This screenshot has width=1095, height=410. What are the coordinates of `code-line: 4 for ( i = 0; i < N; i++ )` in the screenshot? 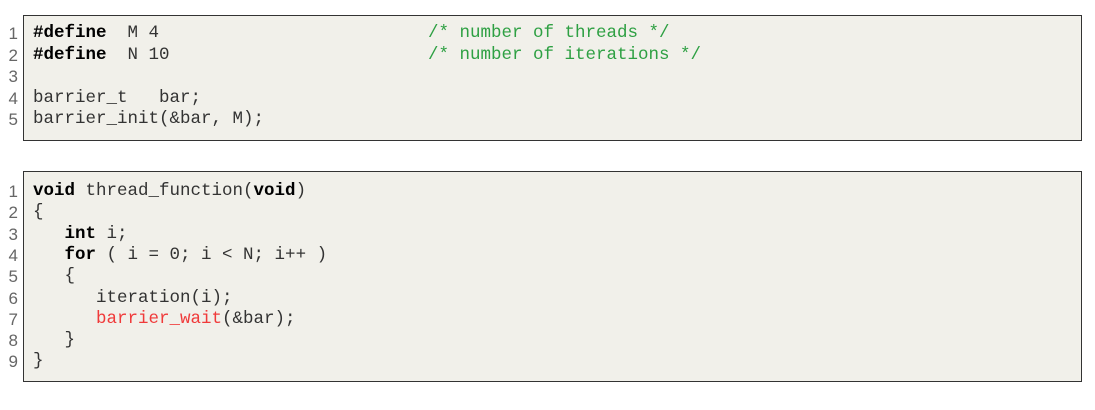 It's located at (545, 255).